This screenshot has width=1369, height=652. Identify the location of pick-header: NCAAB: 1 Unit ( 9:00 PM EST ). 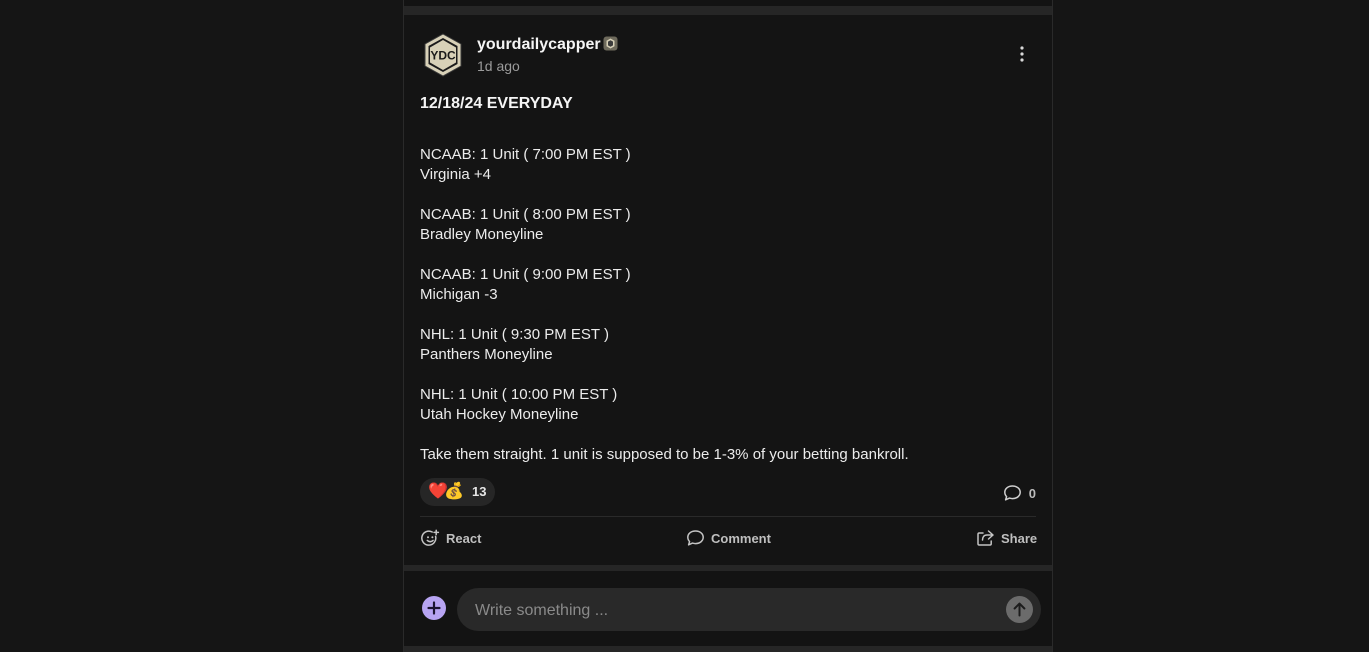
(525, 274).